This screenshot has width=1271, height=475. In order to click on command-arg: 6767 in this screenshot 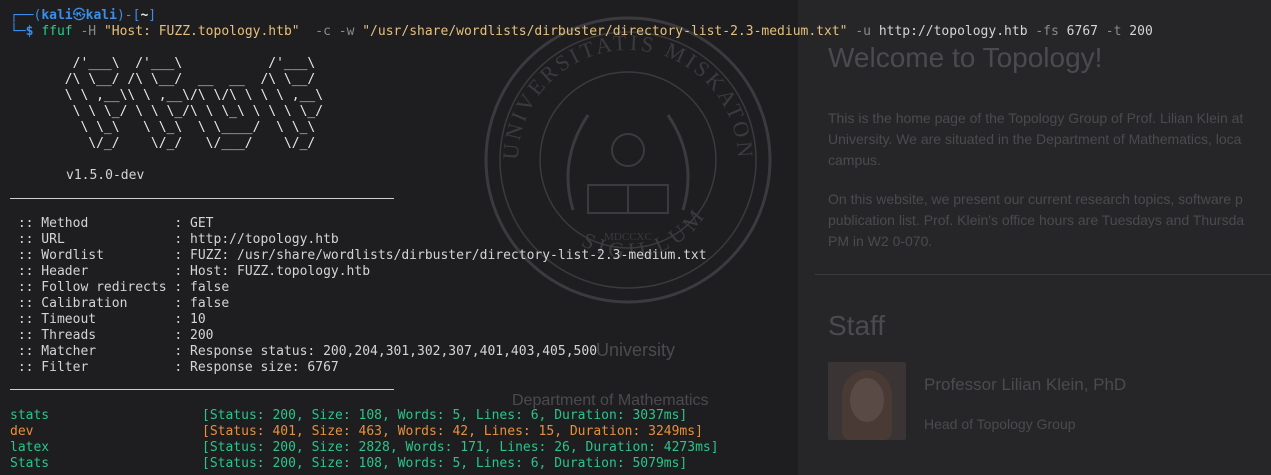, I will do `click(1082, 31)`.